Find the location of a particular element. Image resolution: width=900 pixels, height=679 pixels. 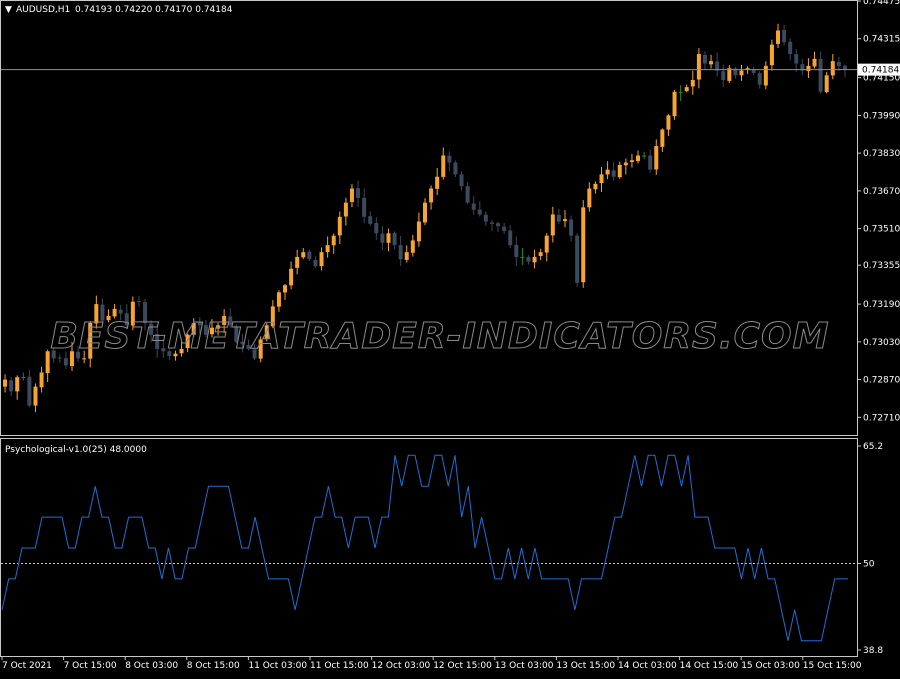

symbol-label: AUDUSD,H1 is located at coordinates (43, 10).